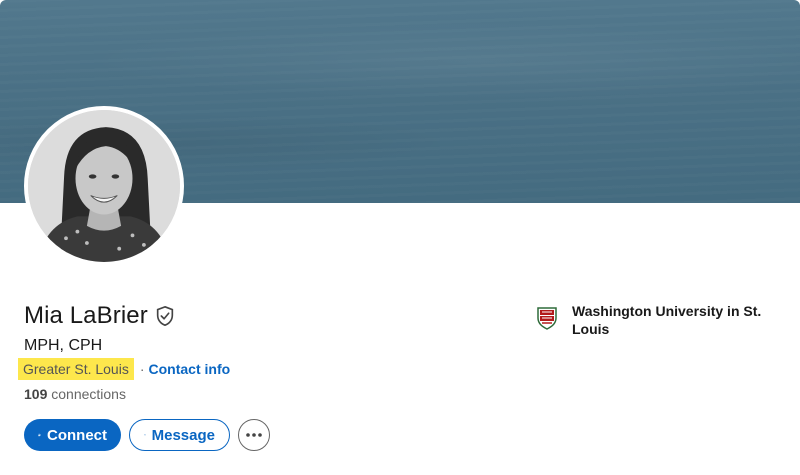 The height and width of the screenshot is (475, 800). I want to click on profile-location: Greater St. Louis, so click(76, 369).